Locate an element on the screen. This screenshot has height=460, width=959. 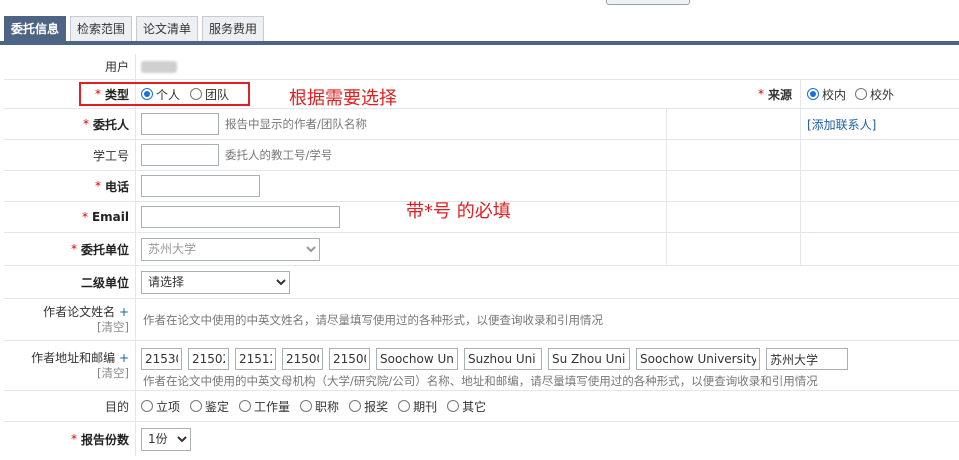
tab-paper-list: 论文清单 is located at coordinates (167, 29).